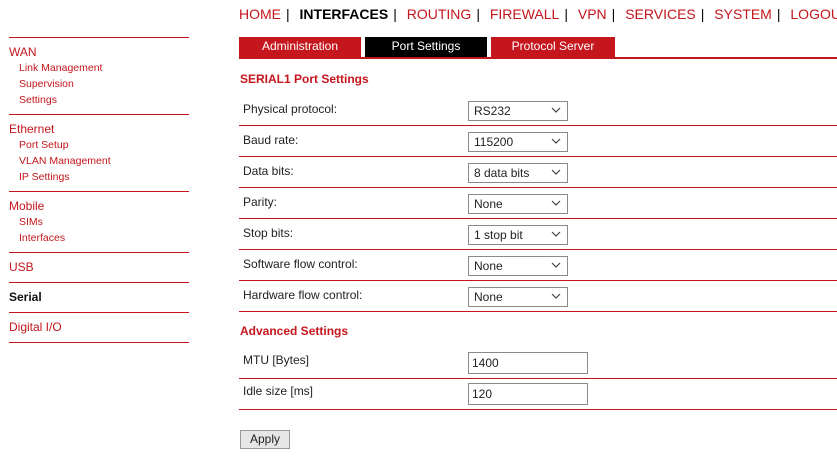 This screenshot has height=458, width=837. I want to click on sidebar-item-digital-io: Digital I/O, so click(99, 327).